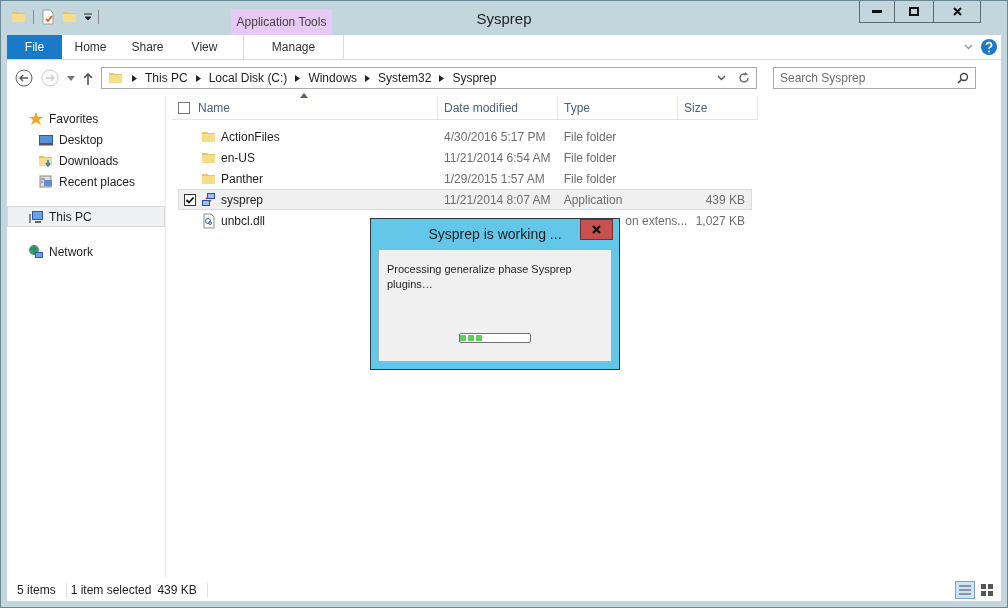 Image resolution: width=1008 pixels, height=608 pixels. What do you see at coordinates (243, 220) in the screenshot?
I see `file-name: unbcl.dll` at bounding box center [243, 220].